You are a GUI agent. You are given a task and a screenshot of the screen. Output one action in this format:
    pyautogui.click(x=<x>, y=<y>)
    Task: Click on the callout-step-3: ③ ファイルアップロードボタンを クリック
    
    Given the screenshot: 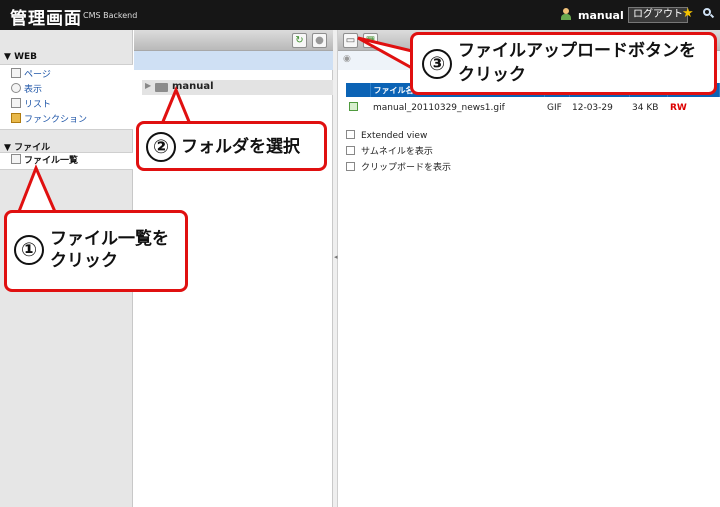 What is the action you would take?
    pyautogui.click(x=563, y=63)
    